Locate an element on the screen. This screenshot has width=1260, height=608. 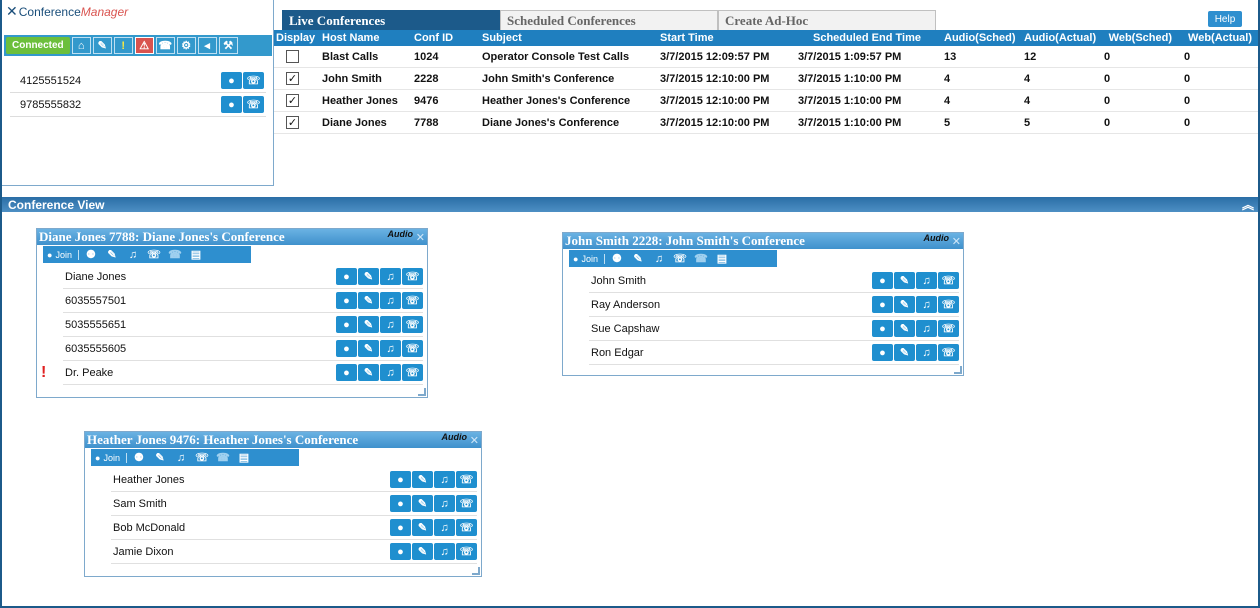
close-icon: ✕ is located at coordinates (420, 237).